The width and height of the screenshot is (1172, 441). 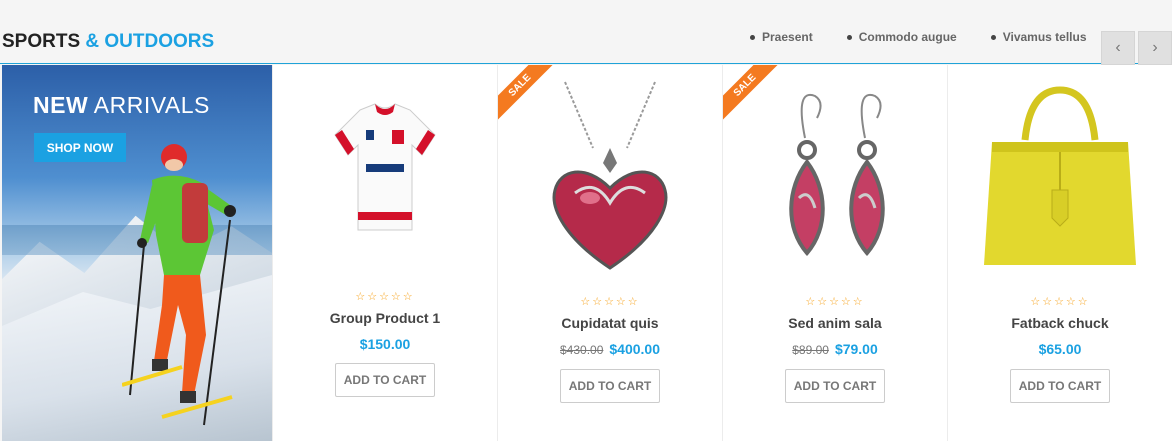 What do you see at coordinates (1060, 349) in the screenshot?
I see `product-price: $65.00` at bounding box center [1060, 349].